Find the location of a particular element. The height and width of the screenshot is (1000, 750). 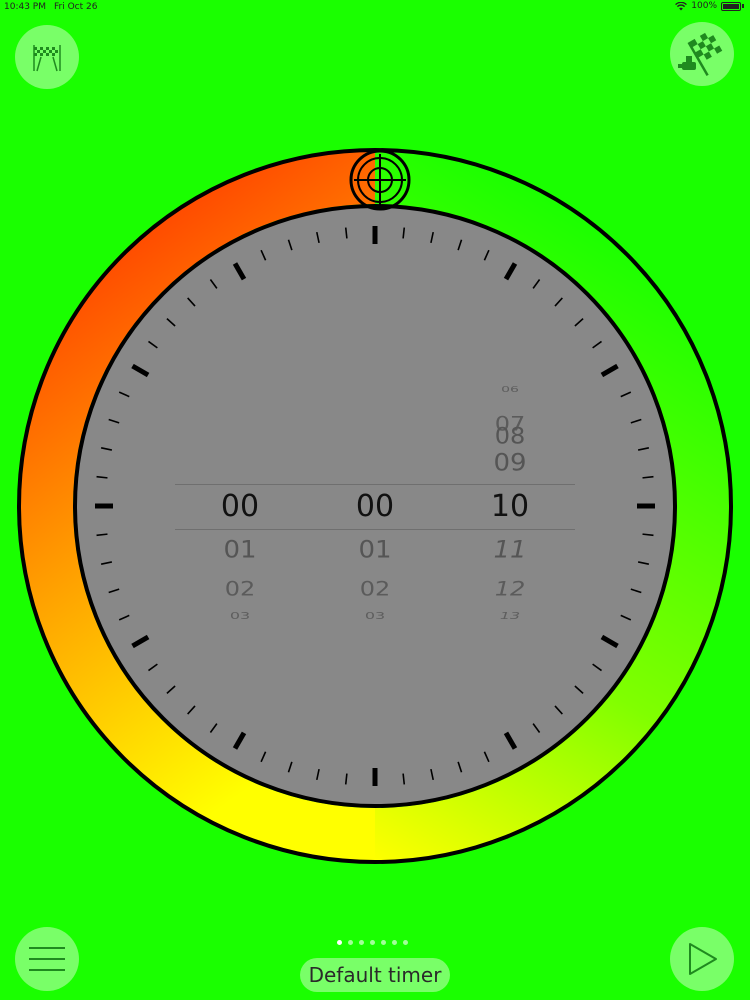

minutes-option: 03 is located at coordinates (375, 615).